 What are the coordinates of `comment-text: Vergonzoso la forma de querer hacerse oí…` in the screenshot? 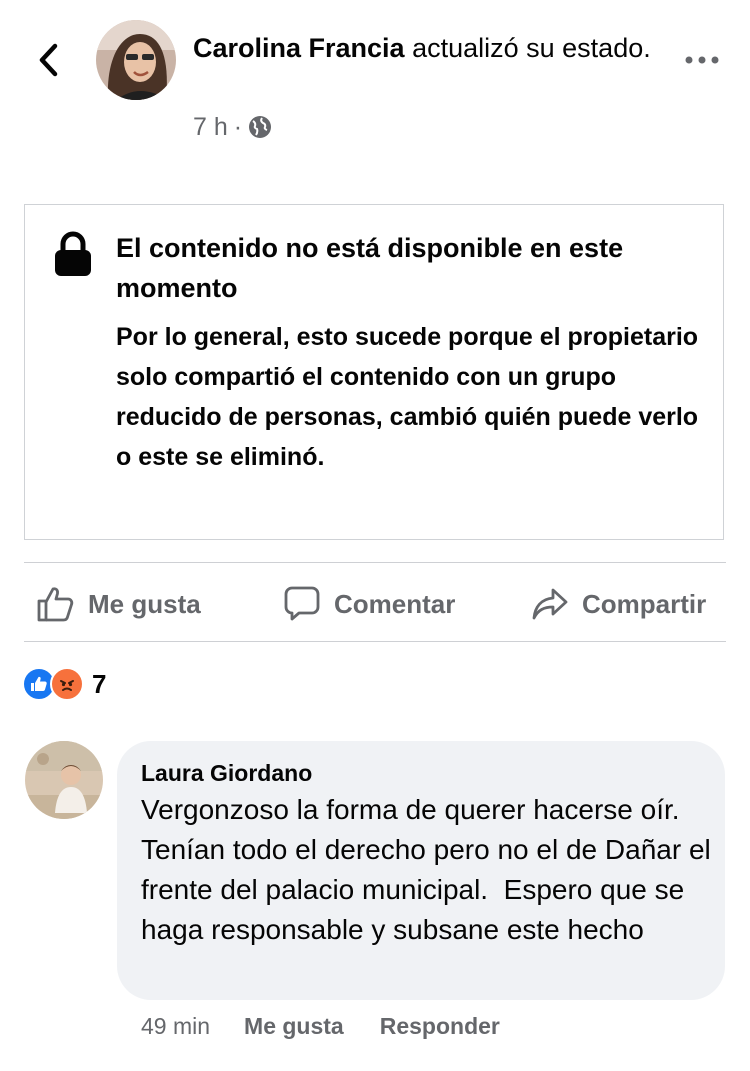 It's located at (430, 869).